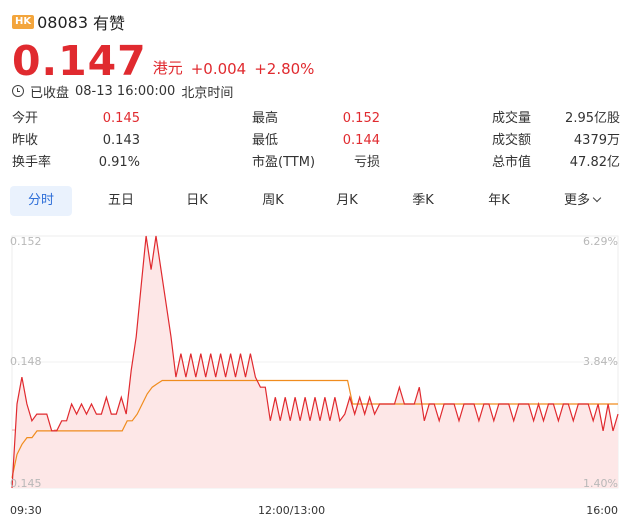  What do you see at coordinates (316, 119) in the screenshot?
I see `stat-high: 最高 0.152` at bounding box center [316, 119].